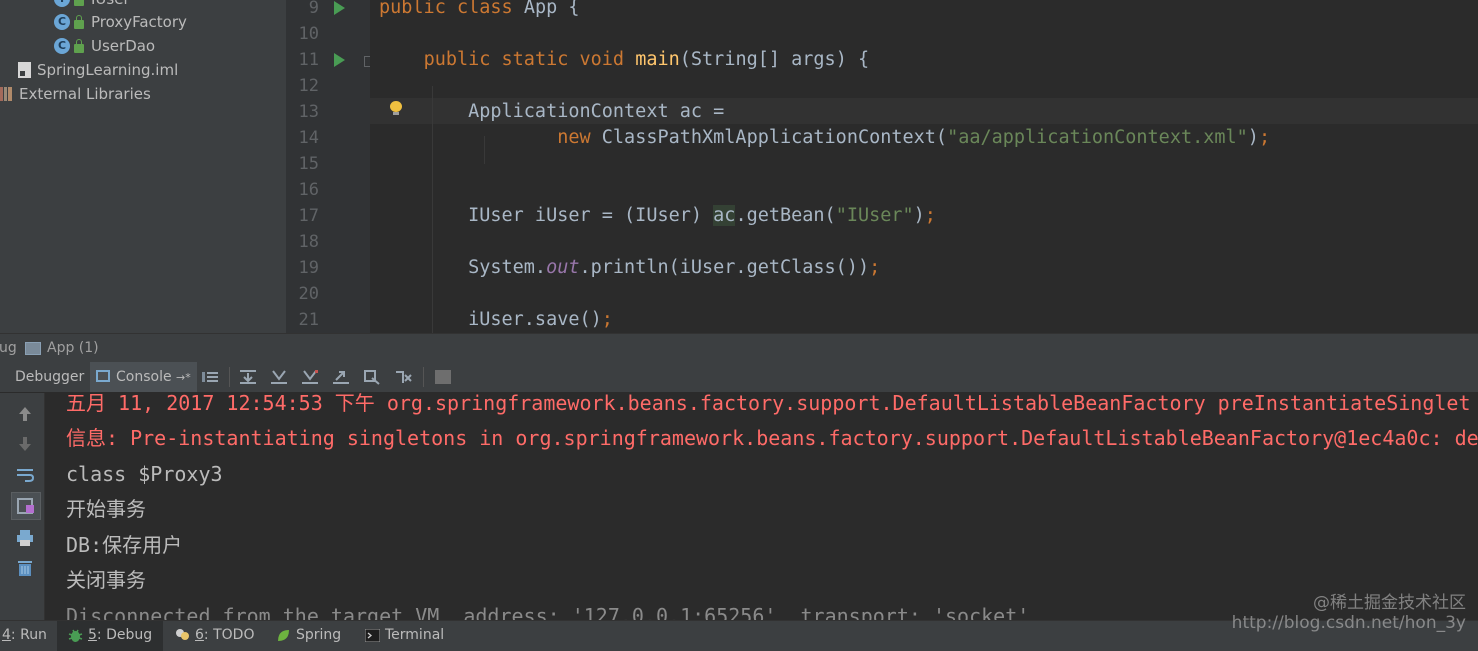  I want to click on clear-all-icon, so click(25, 568).